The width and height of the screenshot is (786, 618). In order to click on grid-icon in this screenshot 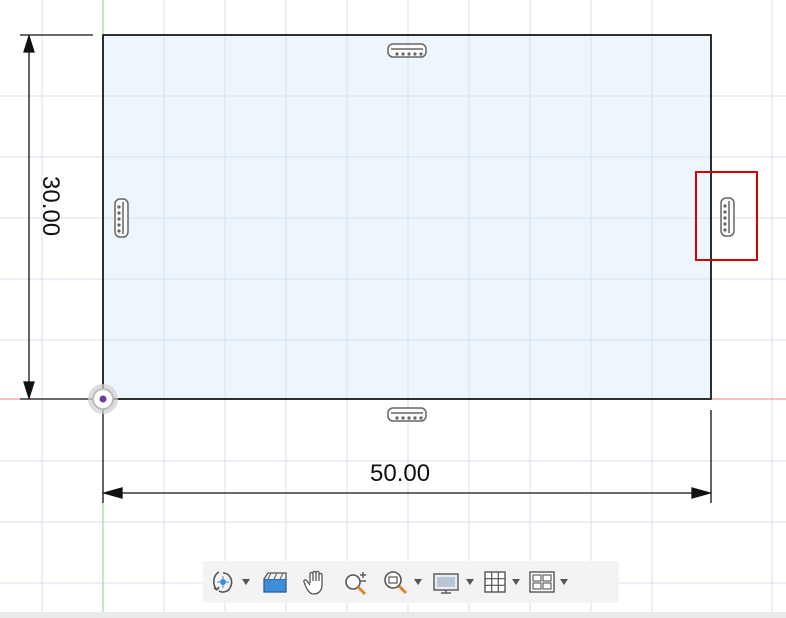, I will do `click(495, 582)`.